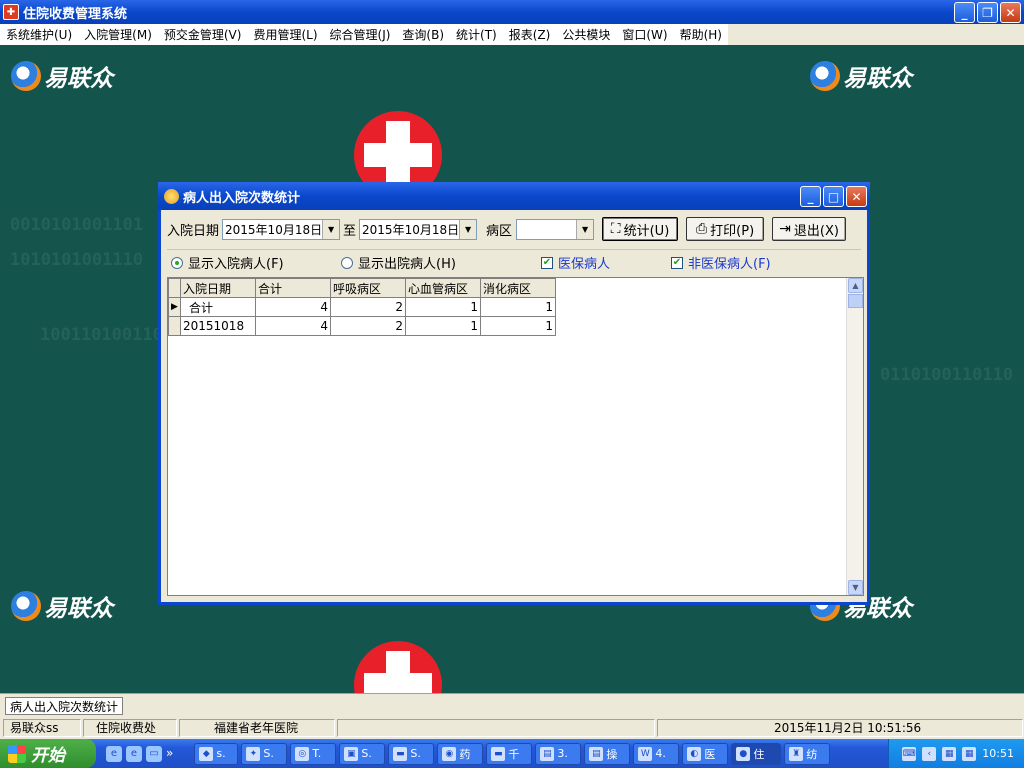  Describe the element at coordinates (998, 753) in the screenshot. I see `clock: 10:51` at that location.